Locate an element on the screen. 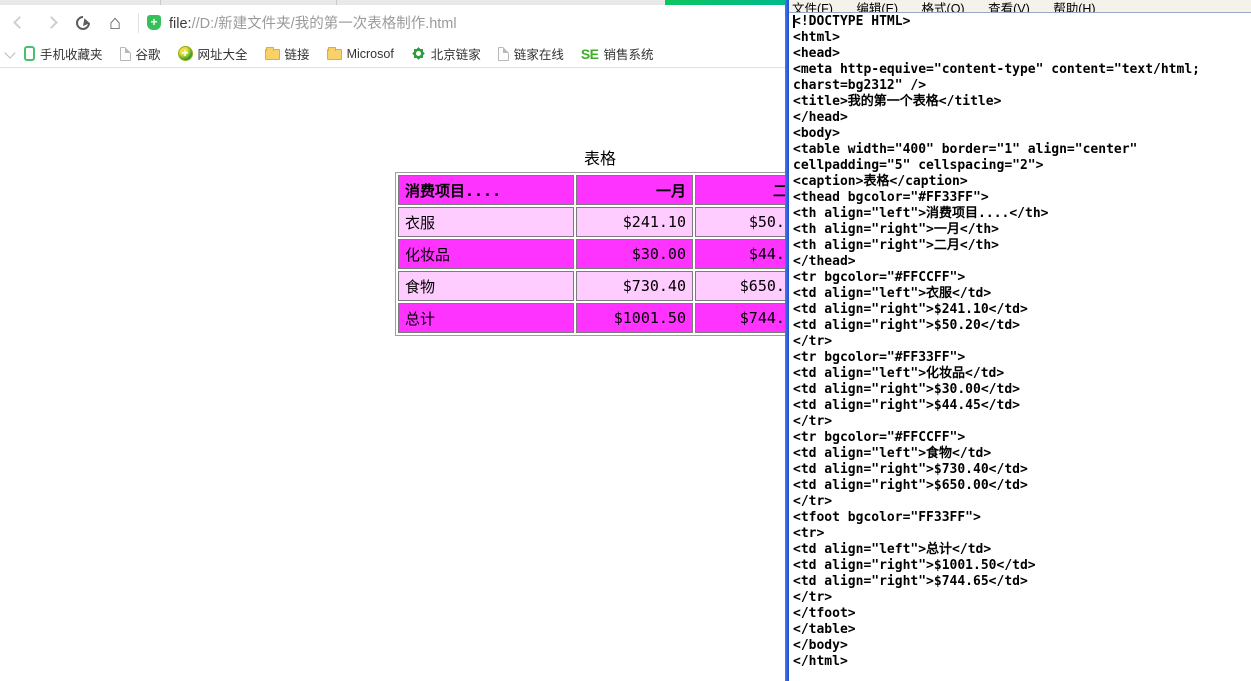  bookmark-label: 销售系统 is located at coordinates (628, 55).